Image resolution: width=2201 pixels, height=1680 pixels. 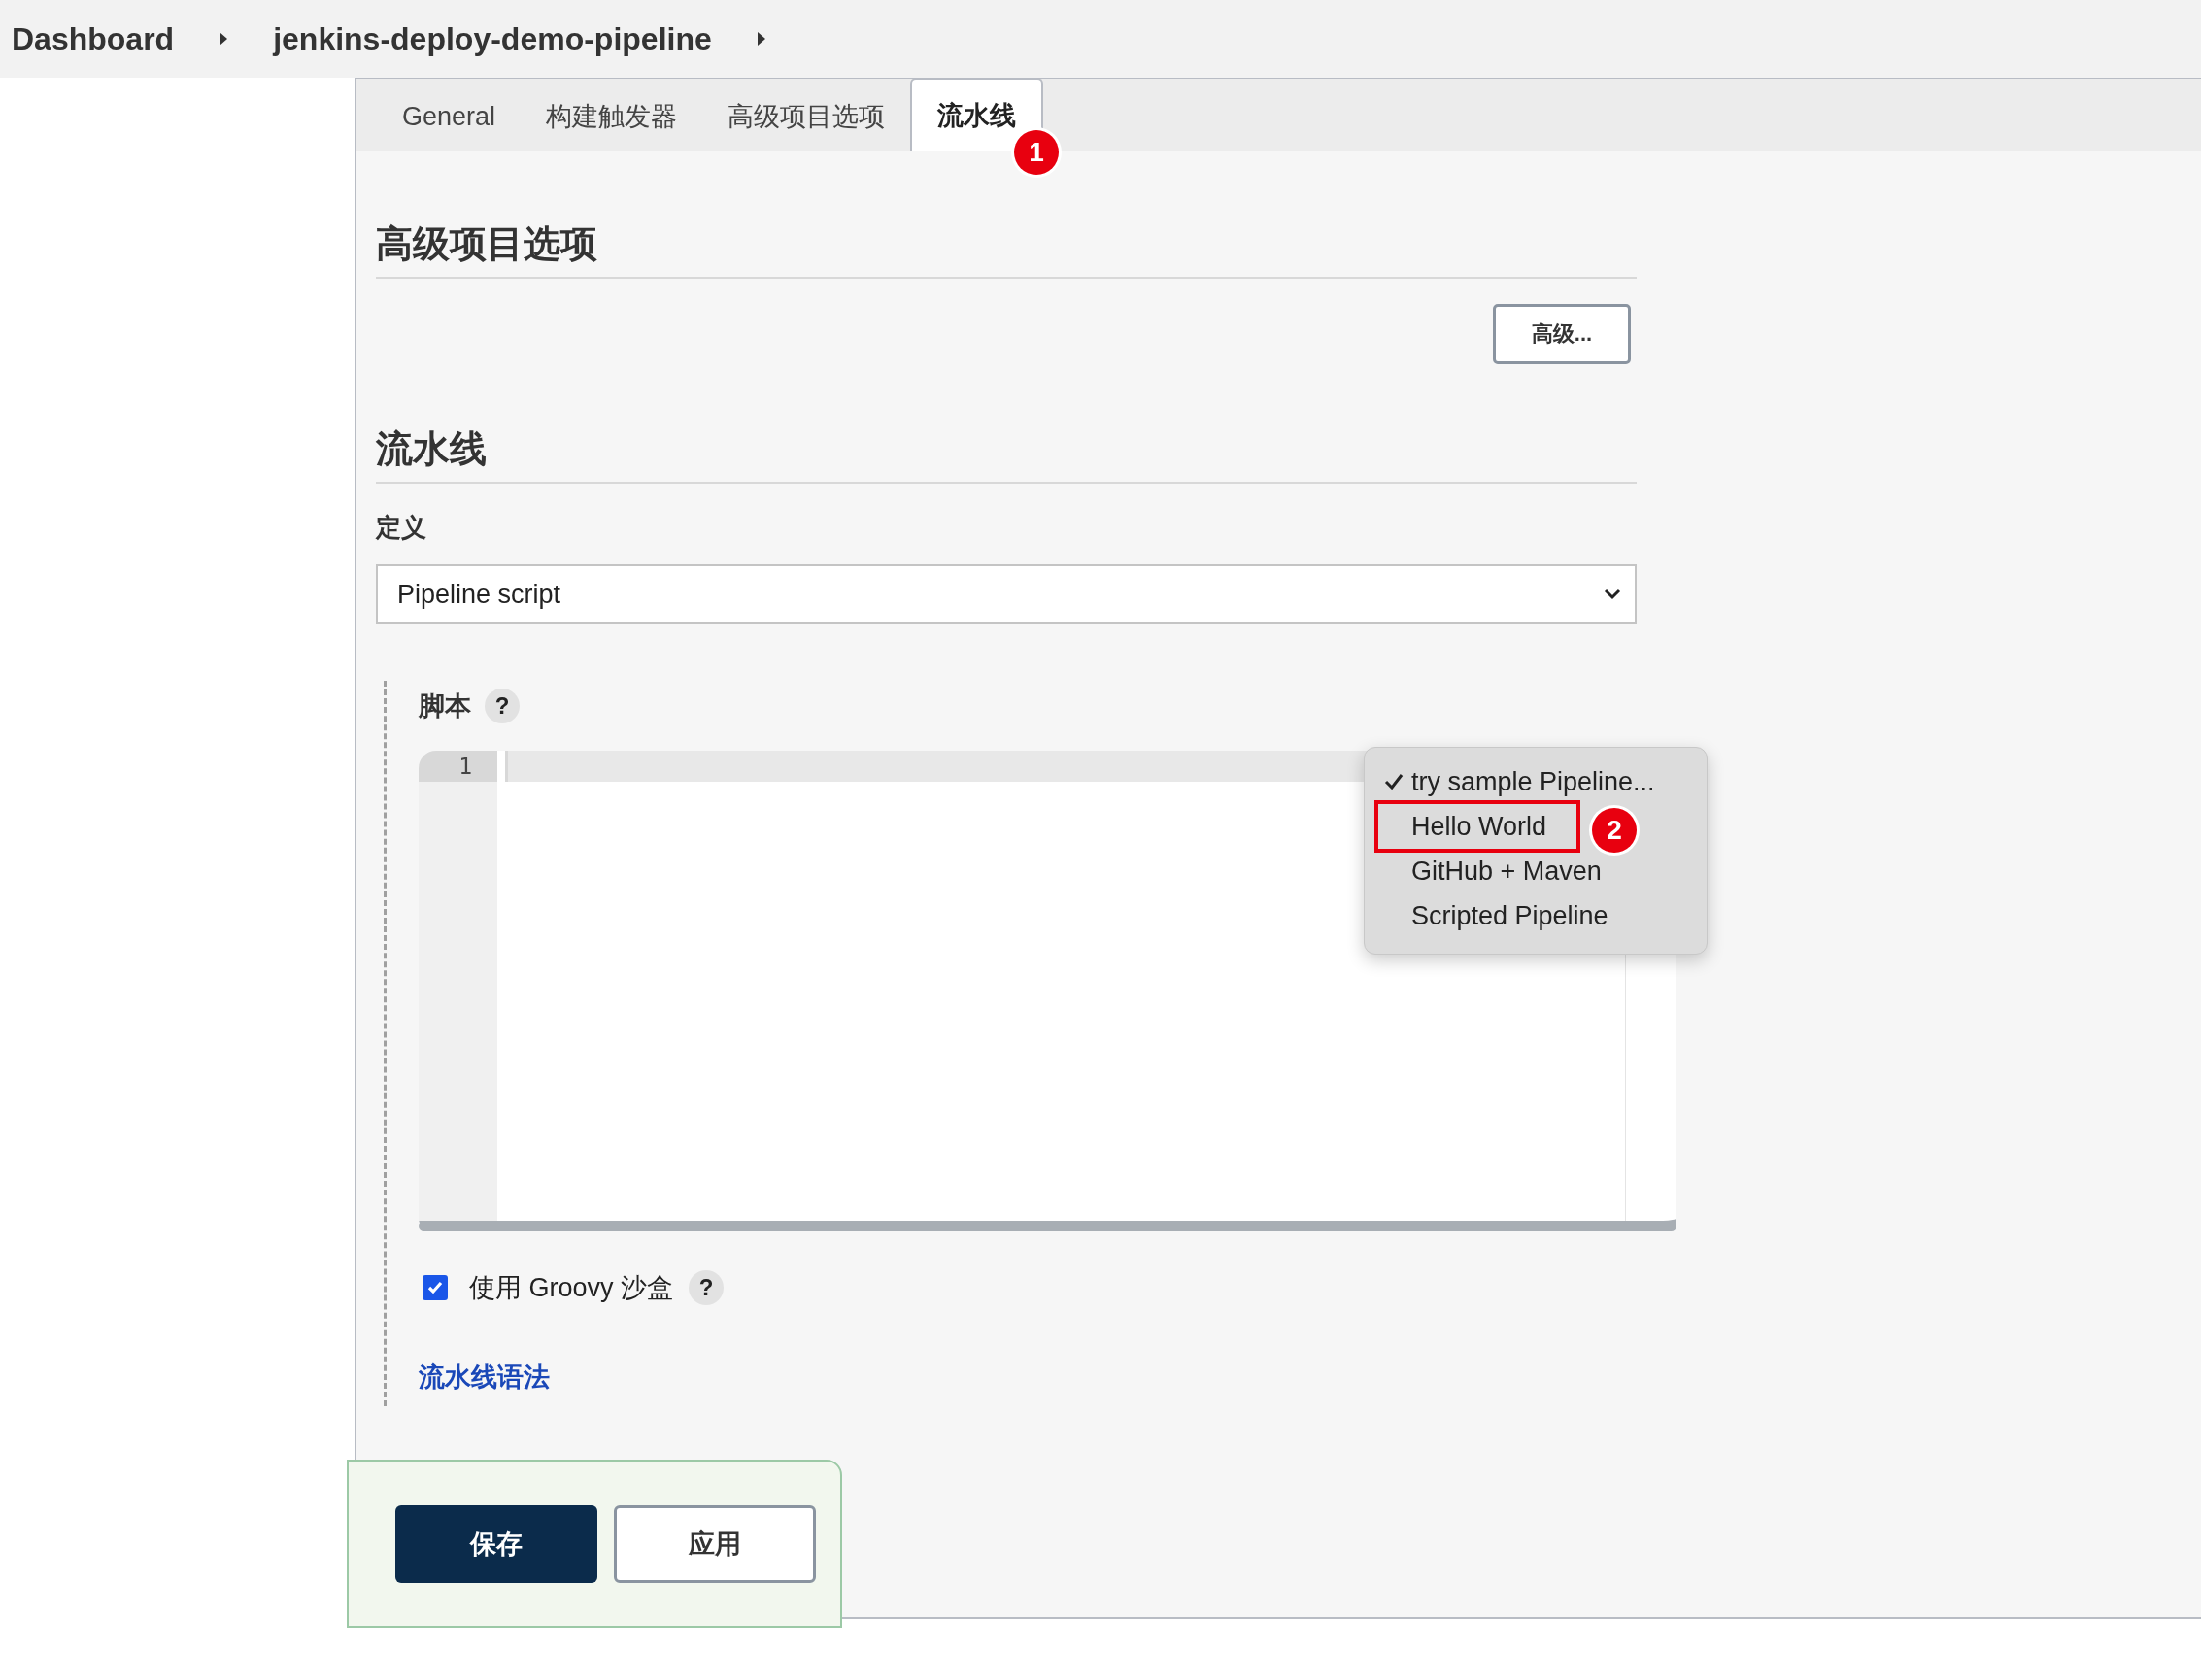 What do you see at coordinates (571, 1288) in the screenshot?
I see `checkbox-label: 使用 Groovy 沙盒` at bounding box center [571, 1288].